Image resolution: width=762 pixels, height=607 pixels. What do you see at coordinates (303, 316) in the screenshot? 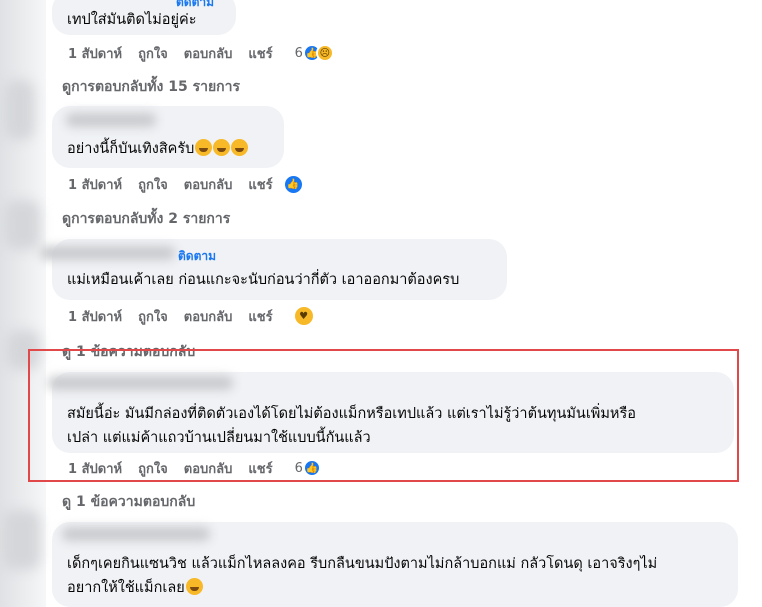
I see `care-icon: ♥` at bounding box center [303, 316].